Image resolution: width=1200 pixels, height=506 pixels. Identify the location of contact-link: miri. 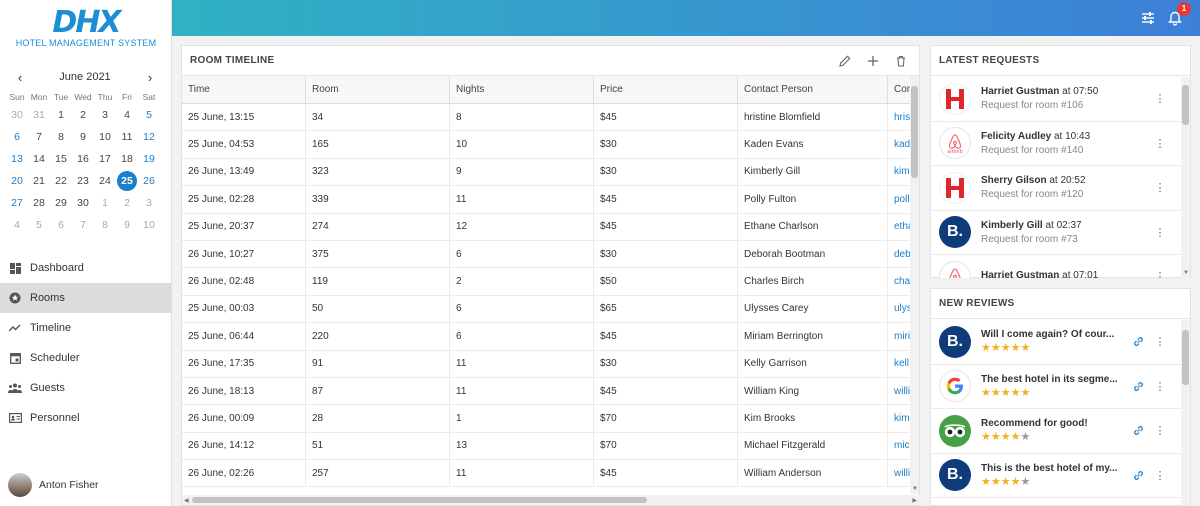
(900, 336).